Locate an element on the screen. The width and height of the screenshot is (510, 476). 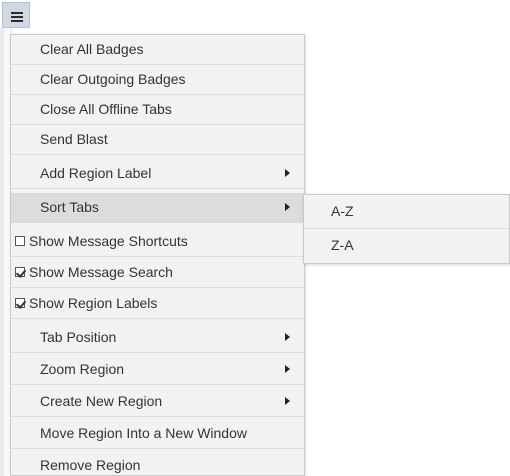
menu-item-label: Show Region Labels is located at coordinates (93, 303).